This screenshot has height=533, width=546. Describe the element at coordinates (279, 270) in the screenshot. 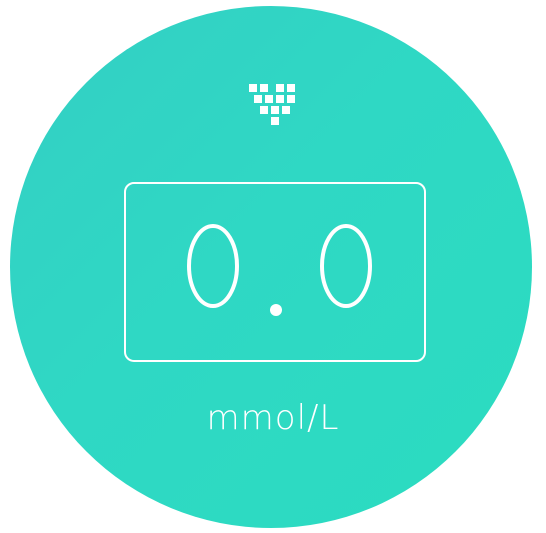

I see `glucose-reading-digits` at that location.